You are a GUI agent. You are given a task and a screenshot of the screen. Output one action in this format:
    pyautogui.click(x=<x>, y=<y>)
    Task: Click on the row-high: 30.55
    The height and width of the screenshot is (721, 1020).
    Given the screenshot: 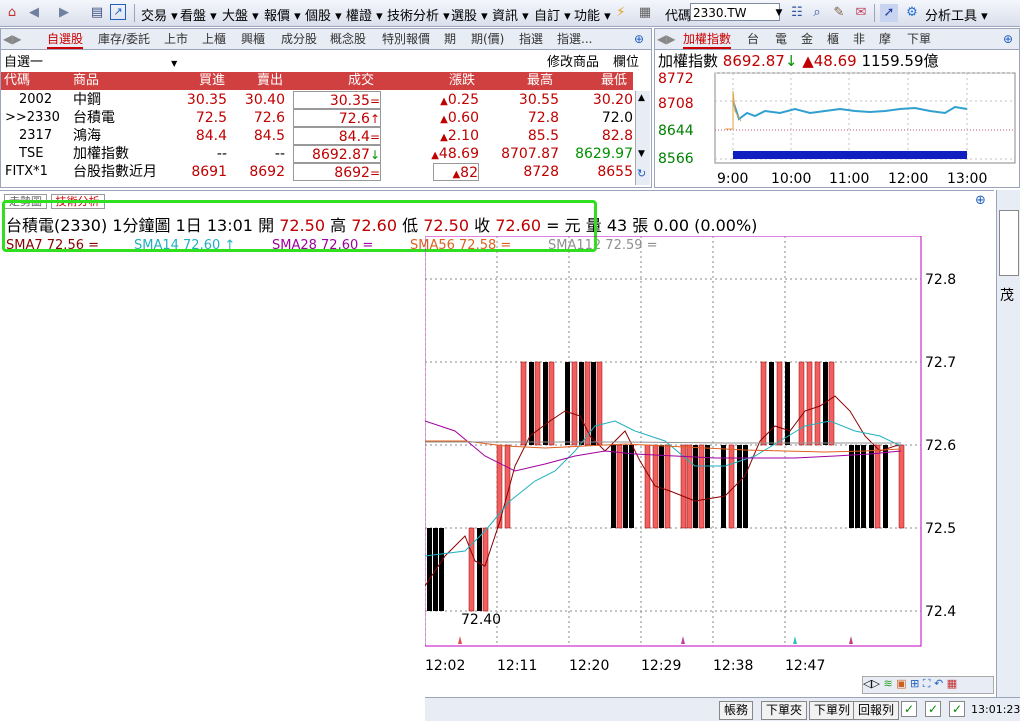 What is the action you would take?
    pyautogui.click(x=538, y=100)
    